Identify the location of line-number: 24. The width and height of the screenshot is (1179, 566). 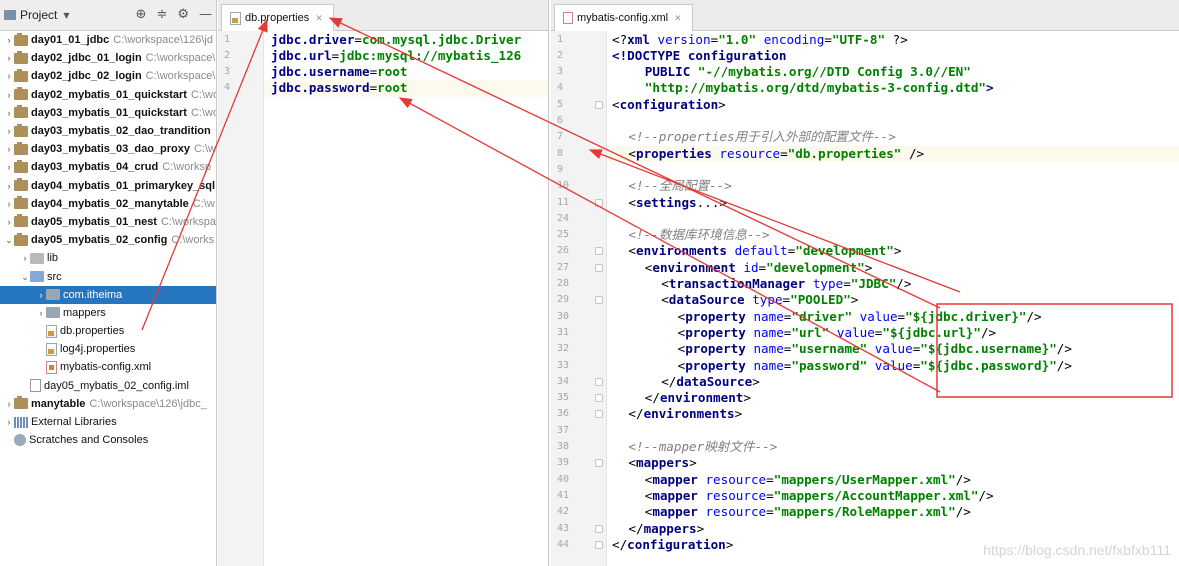
(563, 218).